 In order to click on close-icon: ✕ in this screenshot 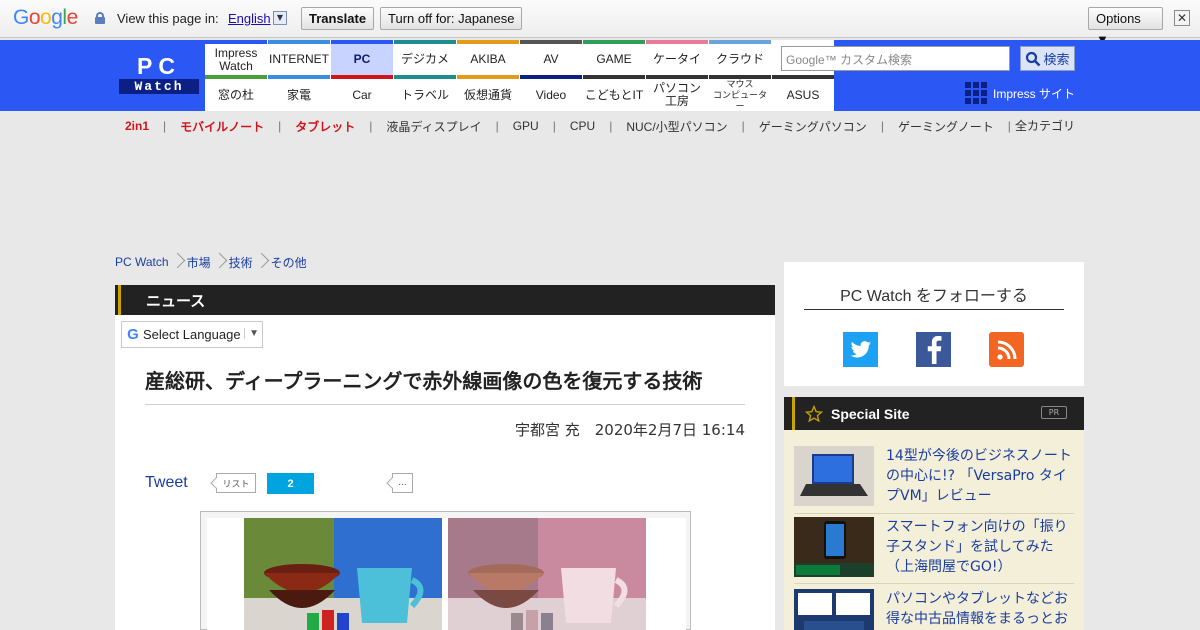, I will do `click(1182, 18)`.